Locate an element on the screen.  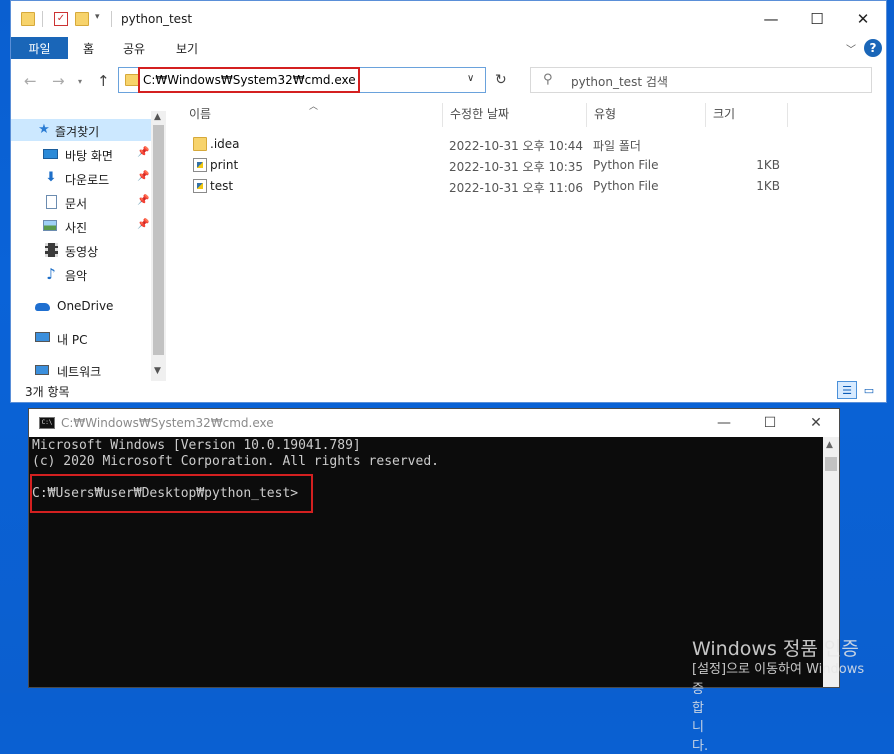
video-icon is located at coordinates (51, 250).